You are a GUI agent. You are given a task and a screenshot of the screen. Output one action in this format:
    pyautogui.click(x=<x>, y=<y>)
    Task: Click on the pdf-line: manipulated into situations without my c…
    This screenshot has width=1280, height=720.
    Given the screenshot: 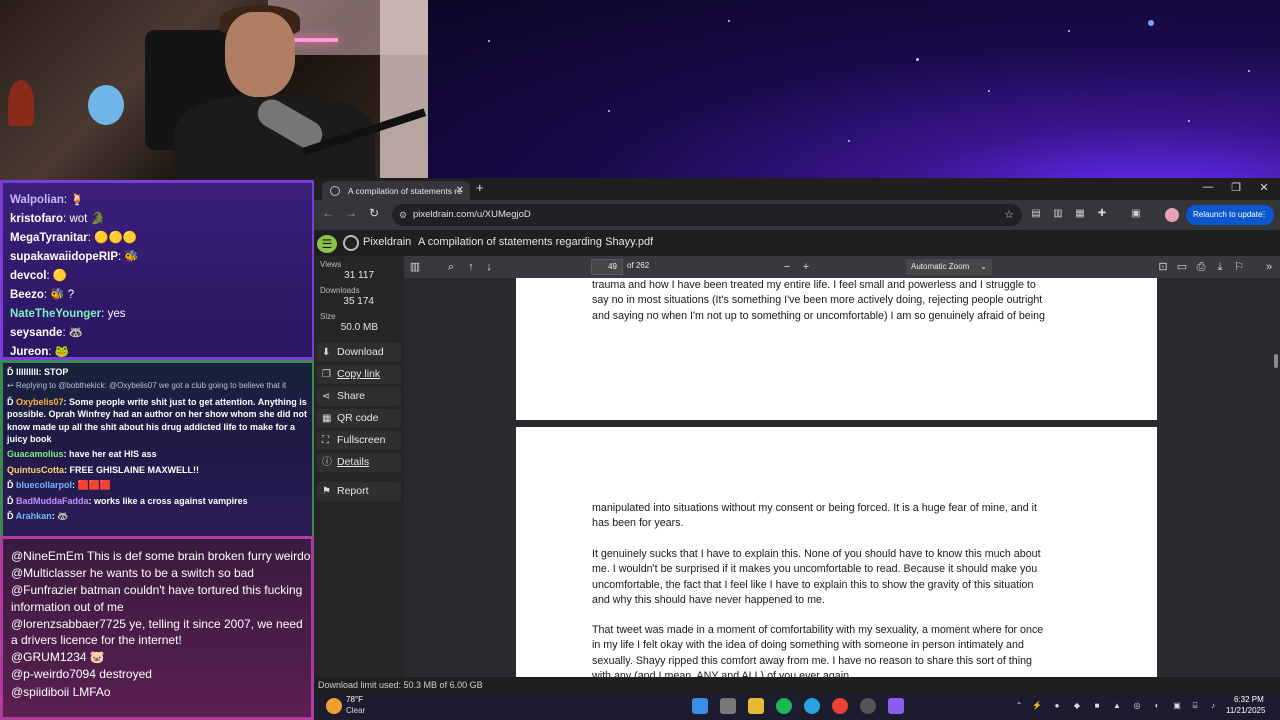 What is the action you would take?
    pyautogui.click(x=814, y=508)
    